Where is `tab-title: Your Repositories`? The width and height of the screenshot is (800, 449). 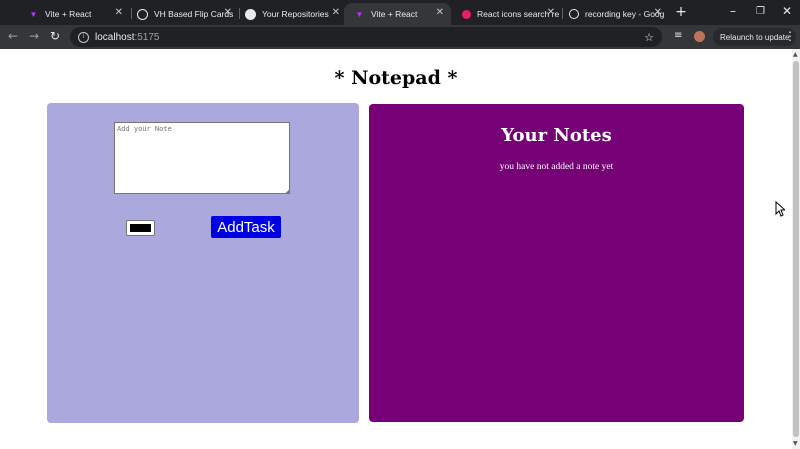 tab-title: Your Repositories is located at coordinates (295, 14).